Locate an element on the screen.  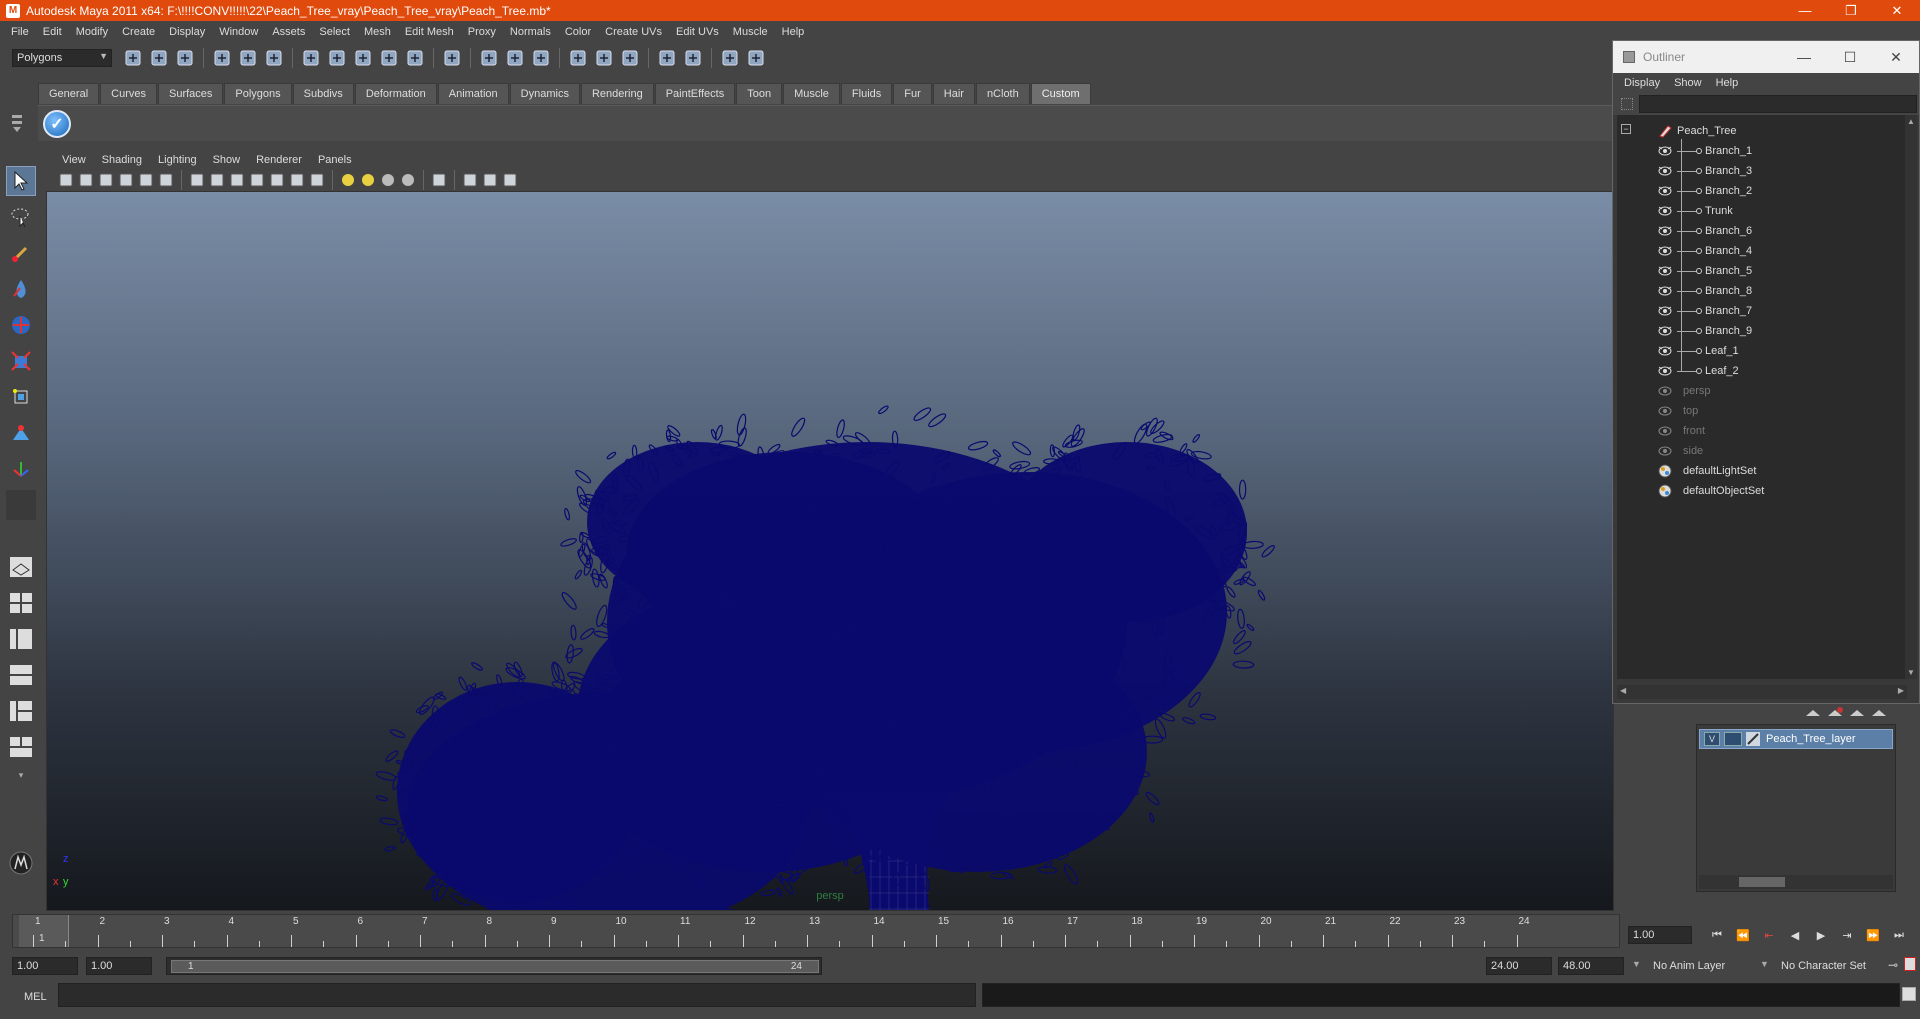
isolate-select-button is located at coordinates (439, 180).